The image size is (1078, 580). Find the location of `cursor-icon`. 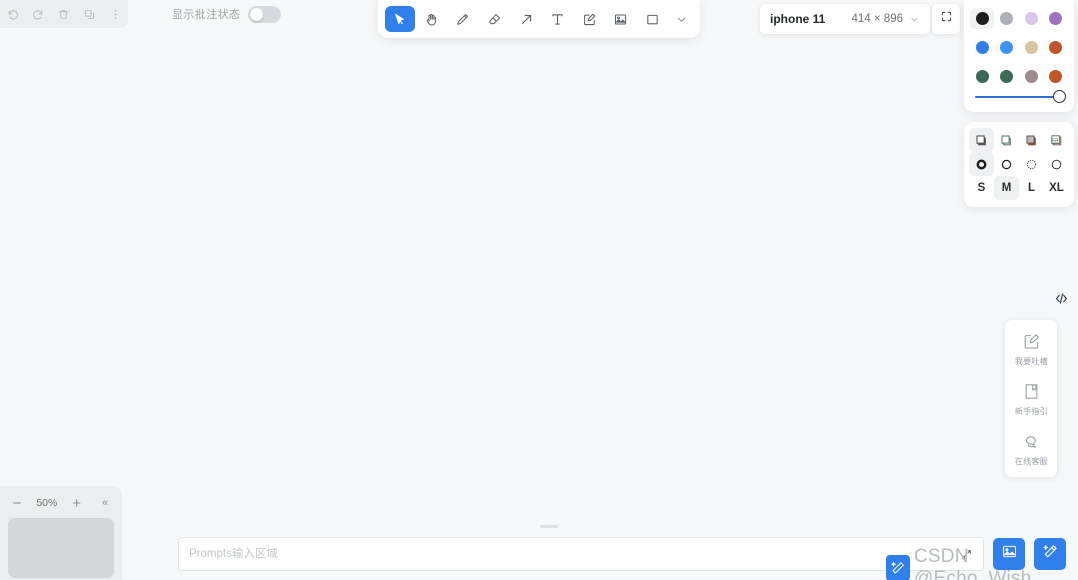

cursor-icon is located at coordinates (399, 19).